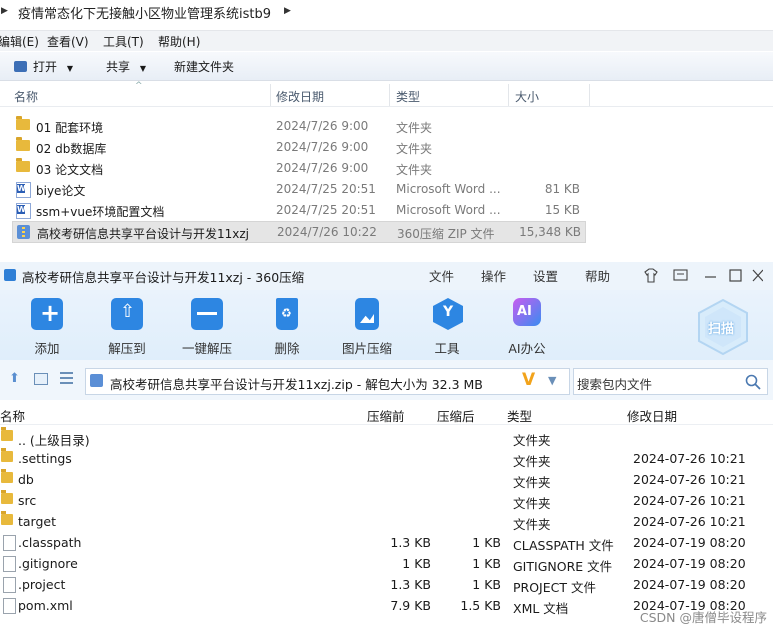  Describe the element at coordinates (386, 437) in the screenshot. I see `archive-row: .. (上级目录) 文件夹` at that location.